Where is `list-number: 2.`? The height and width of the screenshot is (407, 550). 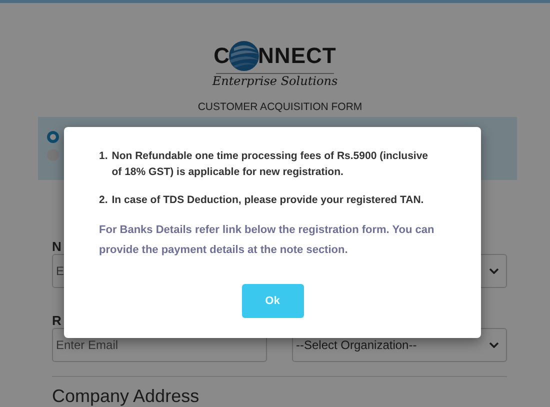
list-number: 2. is located at coordinates (103, 200).